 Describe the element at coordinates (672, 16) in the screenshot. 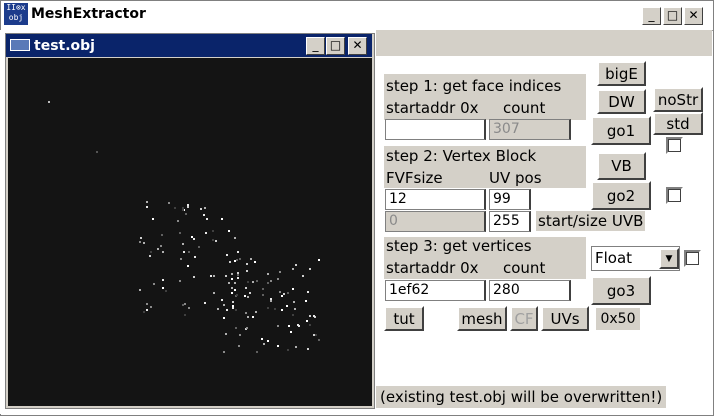

I see `maximize-button: □` at that location.